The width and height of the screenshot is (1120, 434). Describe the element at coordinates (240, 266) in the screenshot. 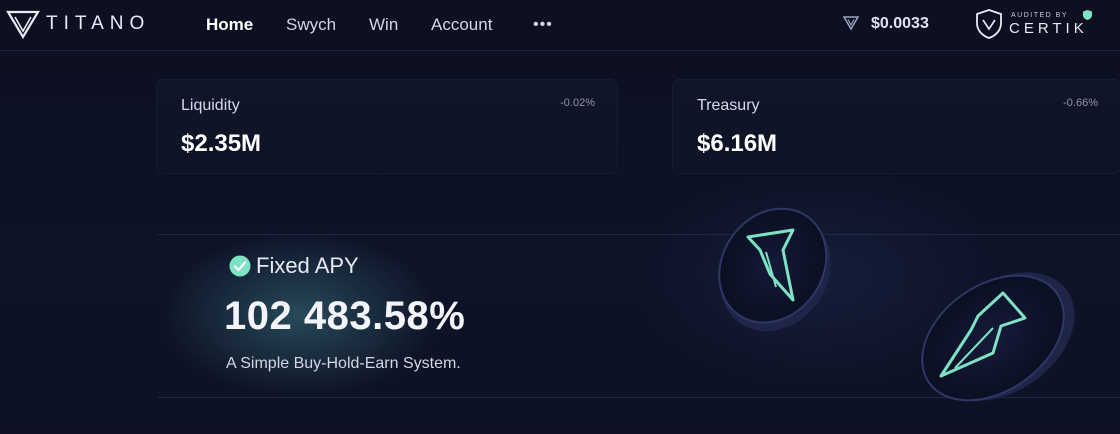

I see `check-circle-icon` at that location.